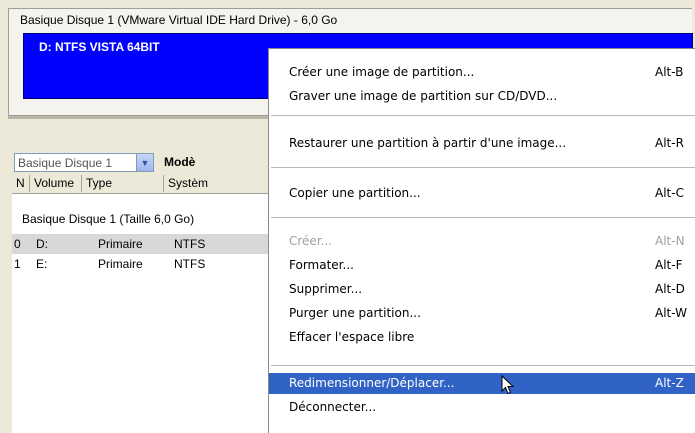 This screenshot has width=695, height=433. What do you see at coordinates (670, 241) in the screenshot?
I see `shortcut: Alt-N` at bounding box center [670, 241].